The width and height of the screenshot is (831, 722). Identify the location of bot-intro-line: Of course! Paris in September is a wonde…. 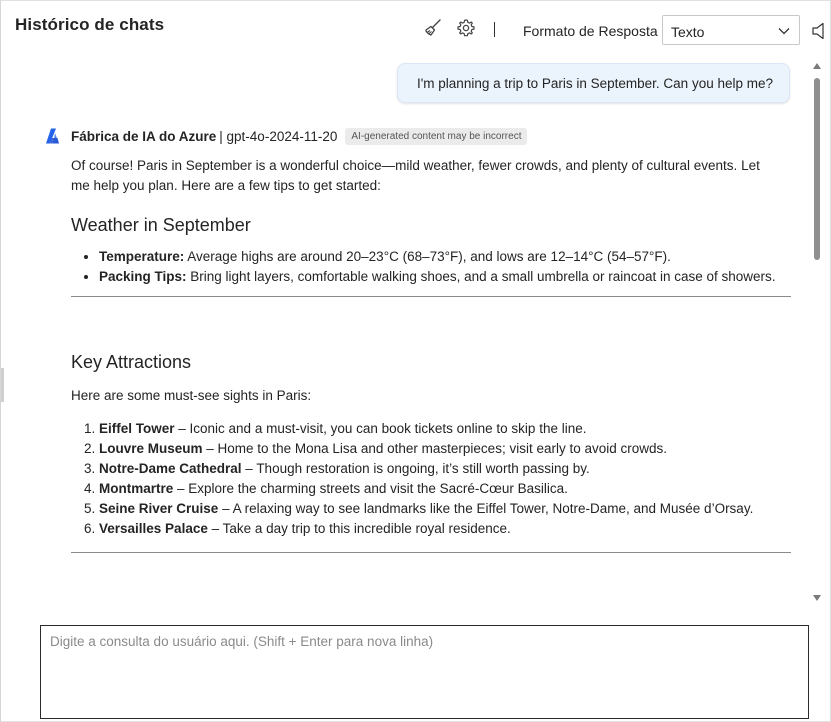
(415, 165).